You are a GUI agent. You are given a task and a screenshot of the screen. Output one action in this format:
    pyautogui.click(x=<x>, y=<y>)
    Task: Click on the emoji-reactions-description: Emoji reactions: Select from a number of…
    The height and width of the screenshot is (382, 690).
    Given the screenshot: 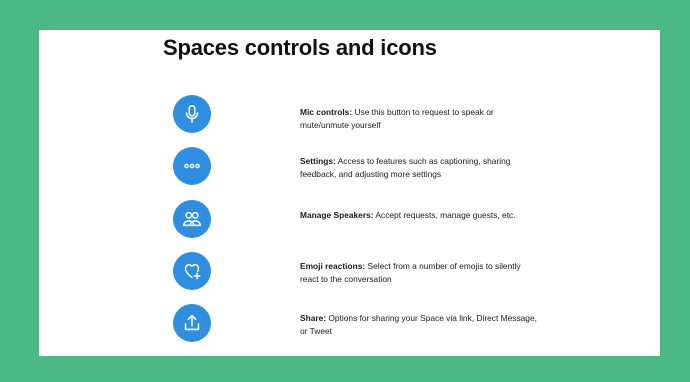 What is the action you would take?
    pyautogui.click(x=420, y=273)
    